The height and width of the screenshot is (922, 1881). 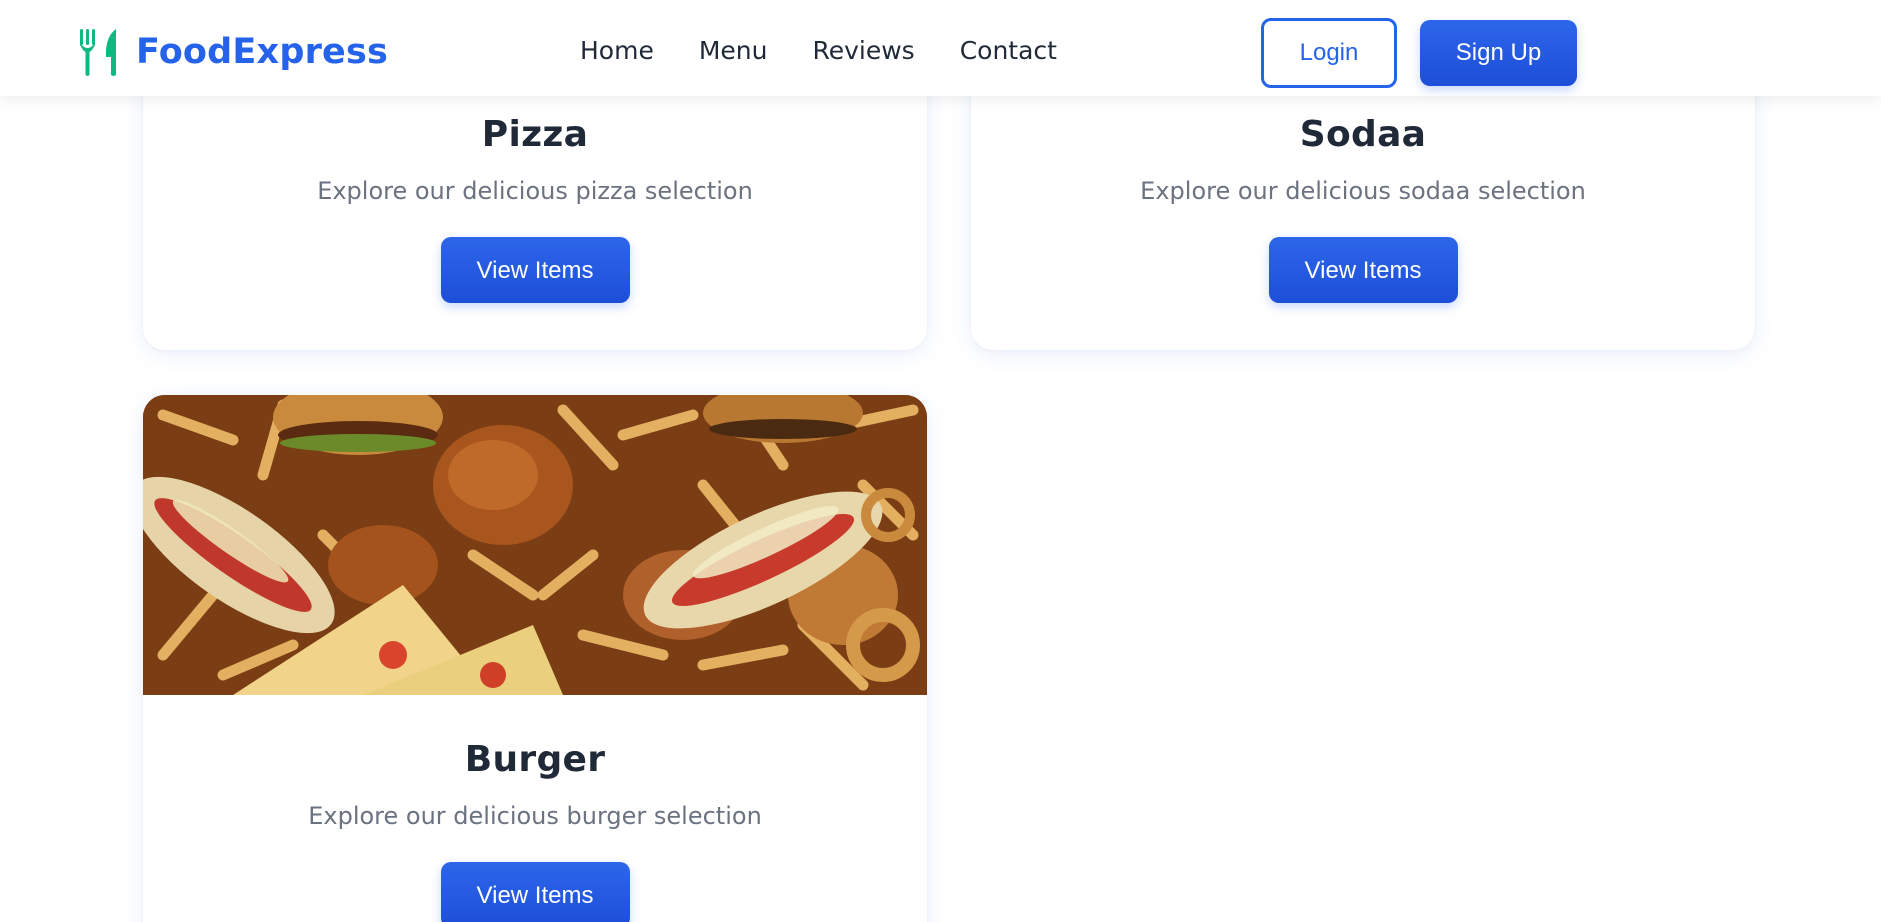 What do you see at coordinates (1363, 134) in the screenshot?
I see `card-title: Sodaa` at bounding box center [1363, 134].